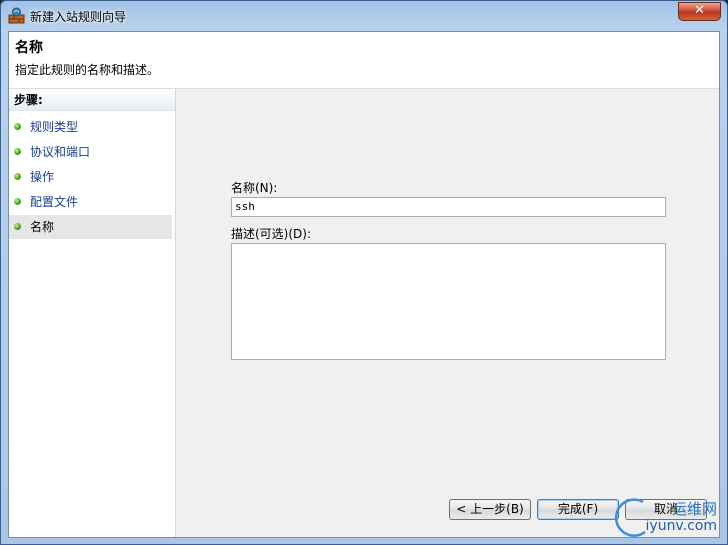  Describe the element at coordinates (694, 509) in the screenshot. I see `watermark-text: 运维网` at that location.